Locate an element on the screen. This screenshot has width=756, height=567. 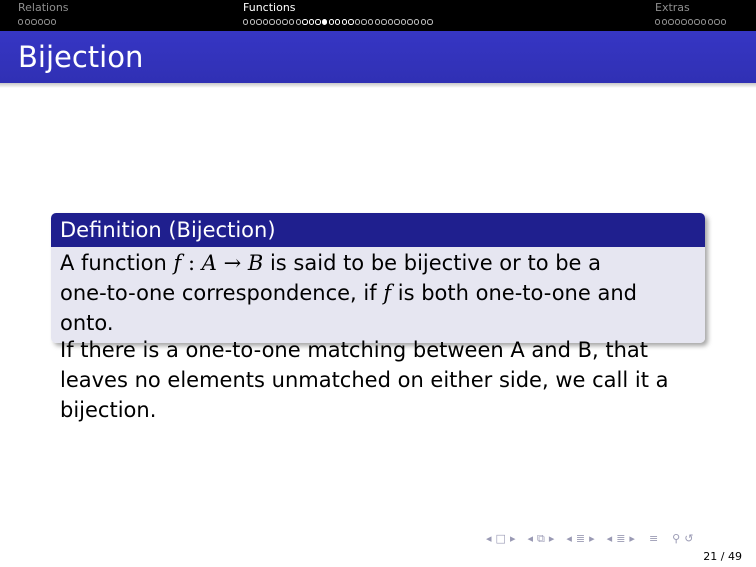
definition-text: A function is located at coordinates (117, 263).